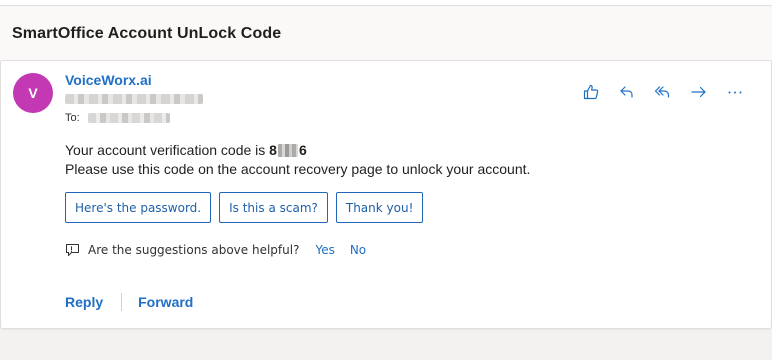  I want to click on reply-all-icon, so click(663, 92).